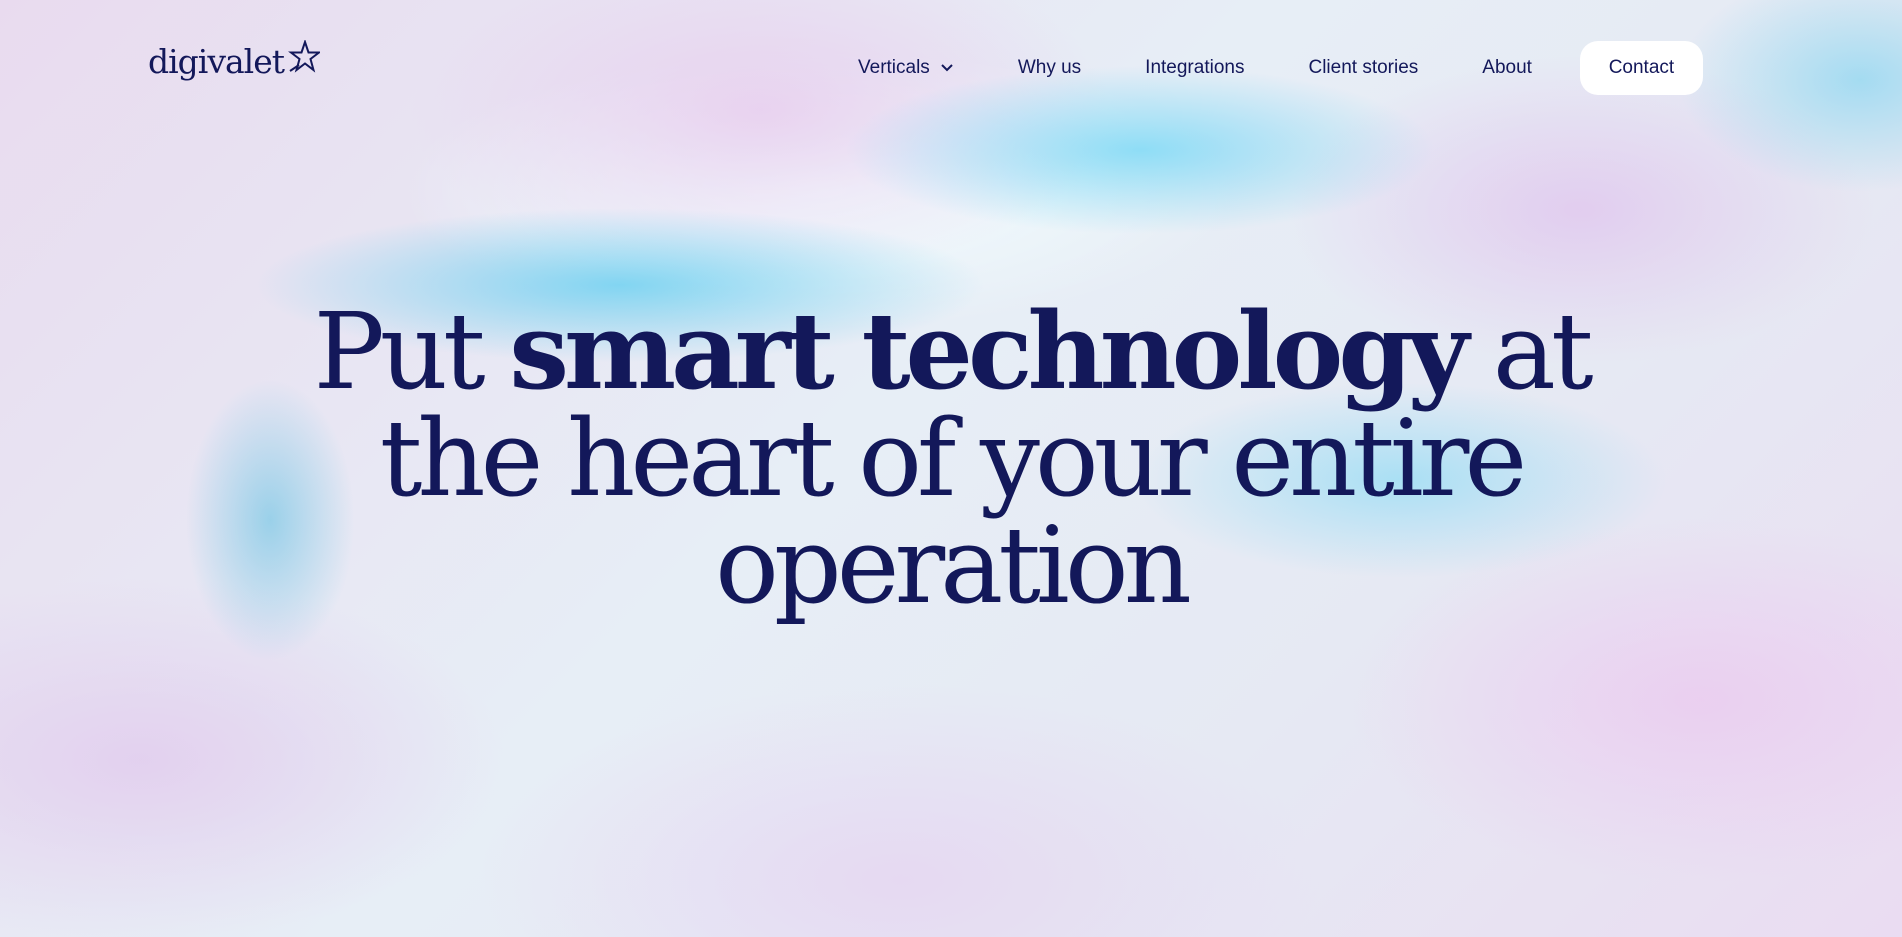 Image resolution: width=1902 pixels, height=937 pixels. I want to click on nav-item-why-us: Why us, so click(1049, 68).